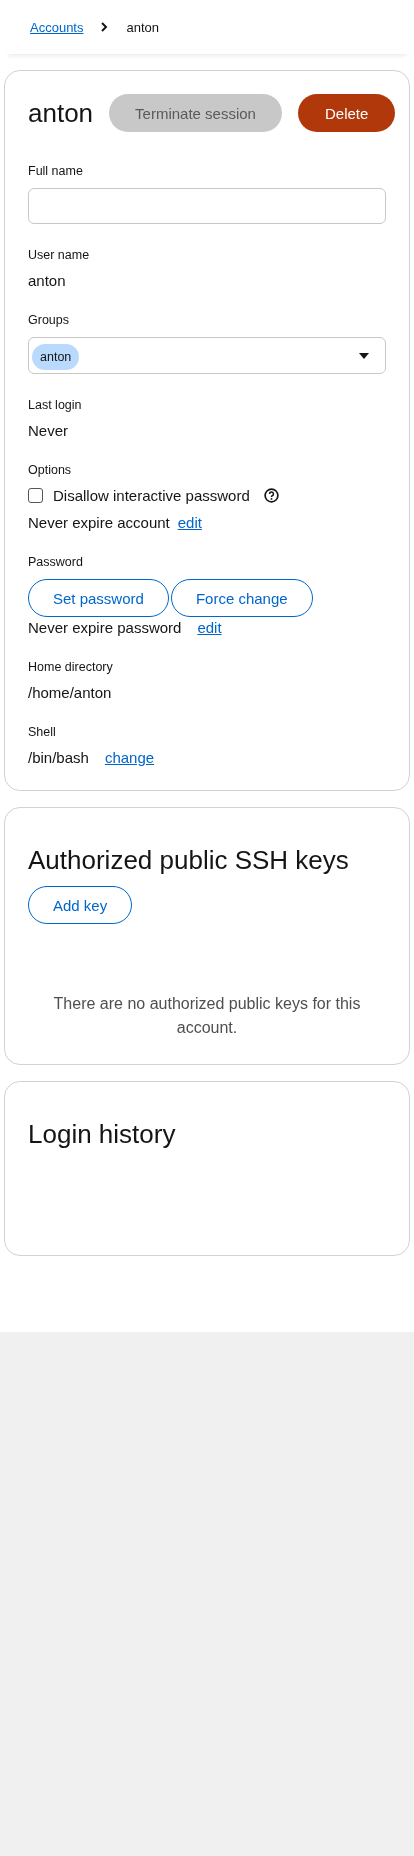  What do you see at coordinates (271, 495) in the screenshot?
I see `help-icon` at bounding box center [271, 495].